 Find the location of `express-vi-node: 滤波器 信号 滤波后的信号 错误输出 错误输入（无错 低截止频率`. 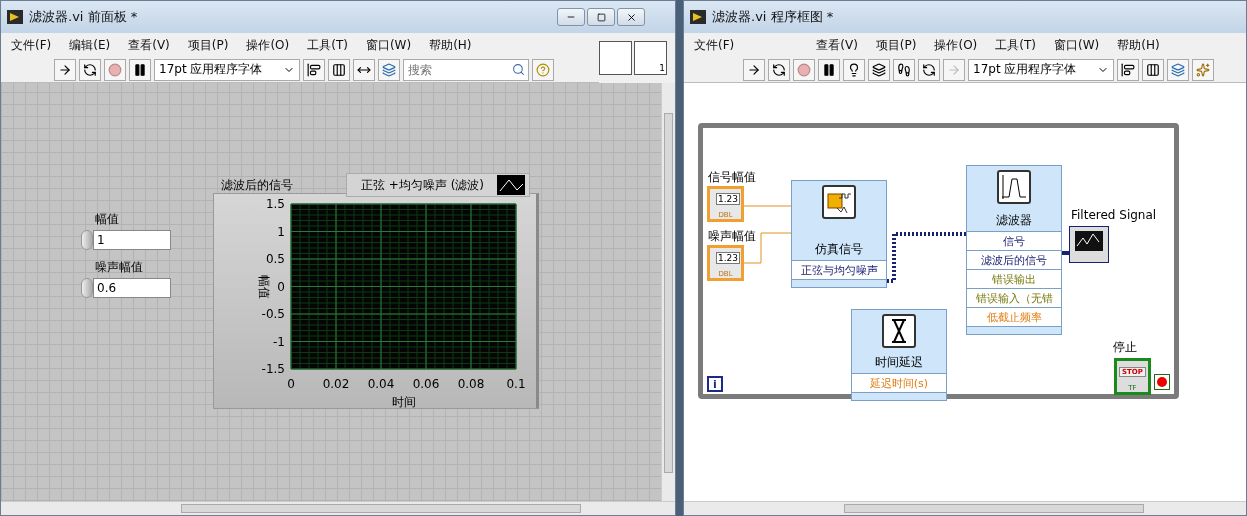

express-vi-node: 滤波器 信号 滤波后的信号 错误输出 错误输入（无错 低截止频率 is located at coordinates (1014, 250).